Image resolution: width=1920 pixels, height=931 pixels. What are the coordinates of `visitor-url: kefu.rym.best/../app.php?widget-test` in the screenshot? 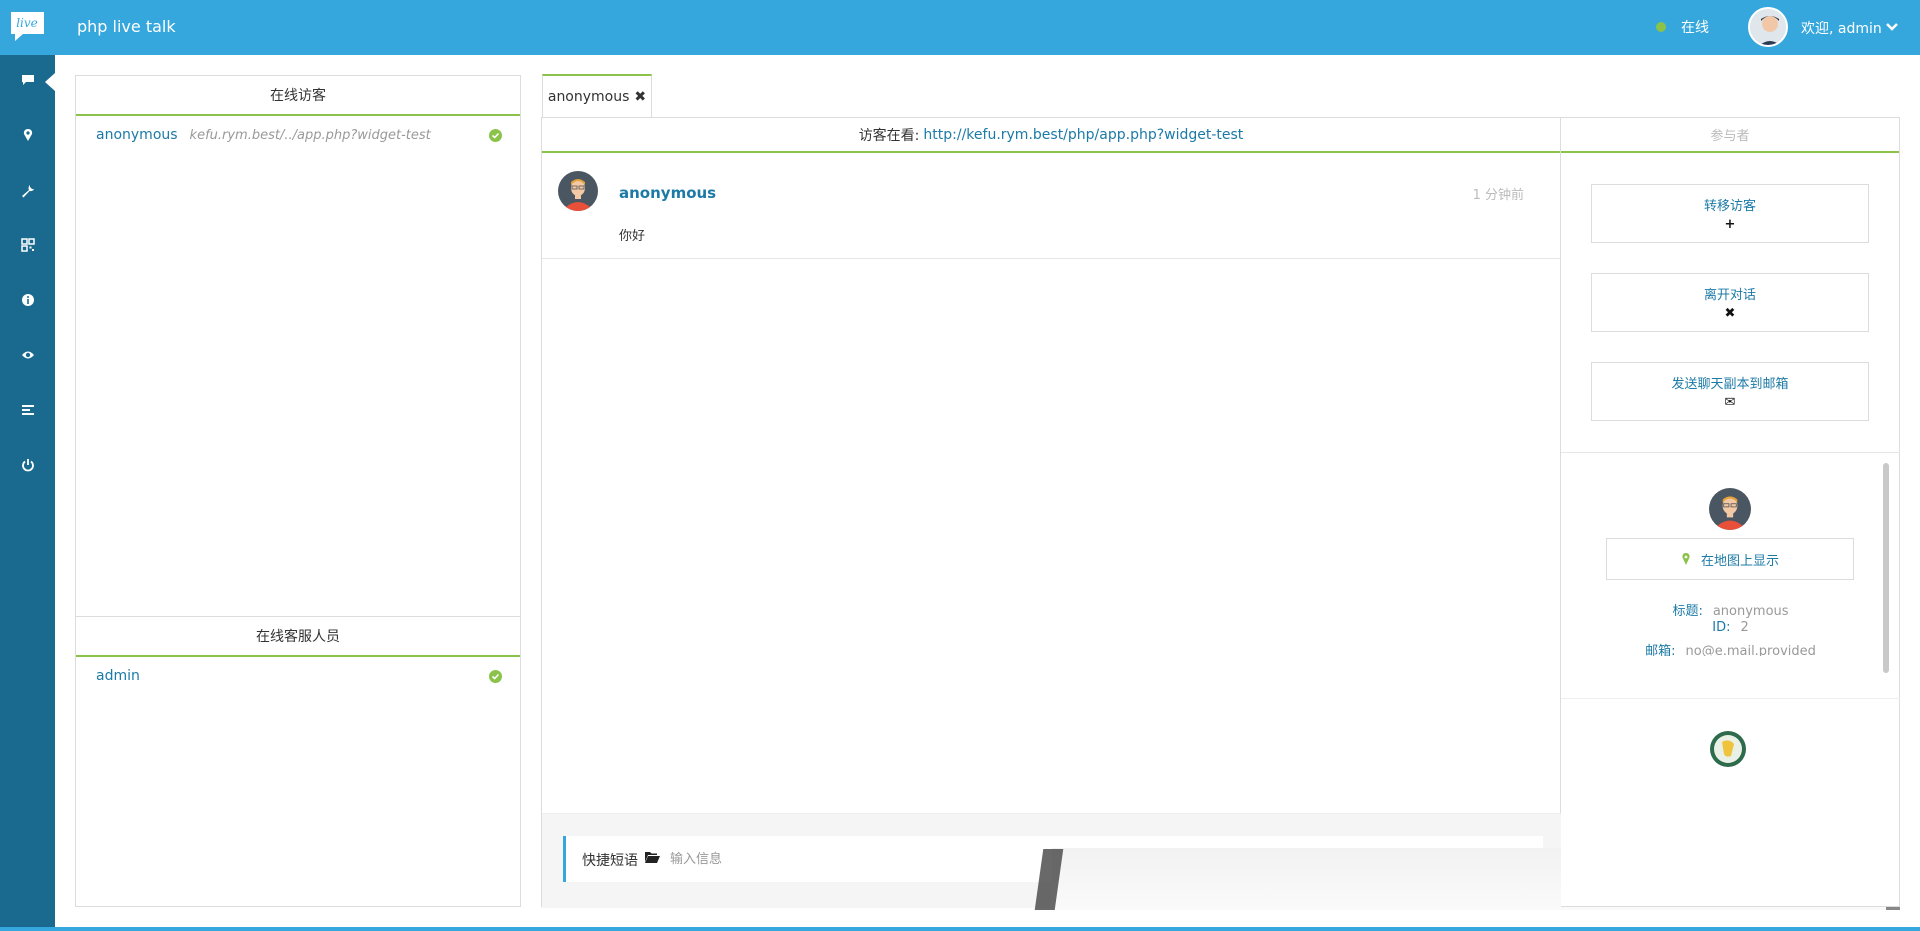 It's located at (310, 135).